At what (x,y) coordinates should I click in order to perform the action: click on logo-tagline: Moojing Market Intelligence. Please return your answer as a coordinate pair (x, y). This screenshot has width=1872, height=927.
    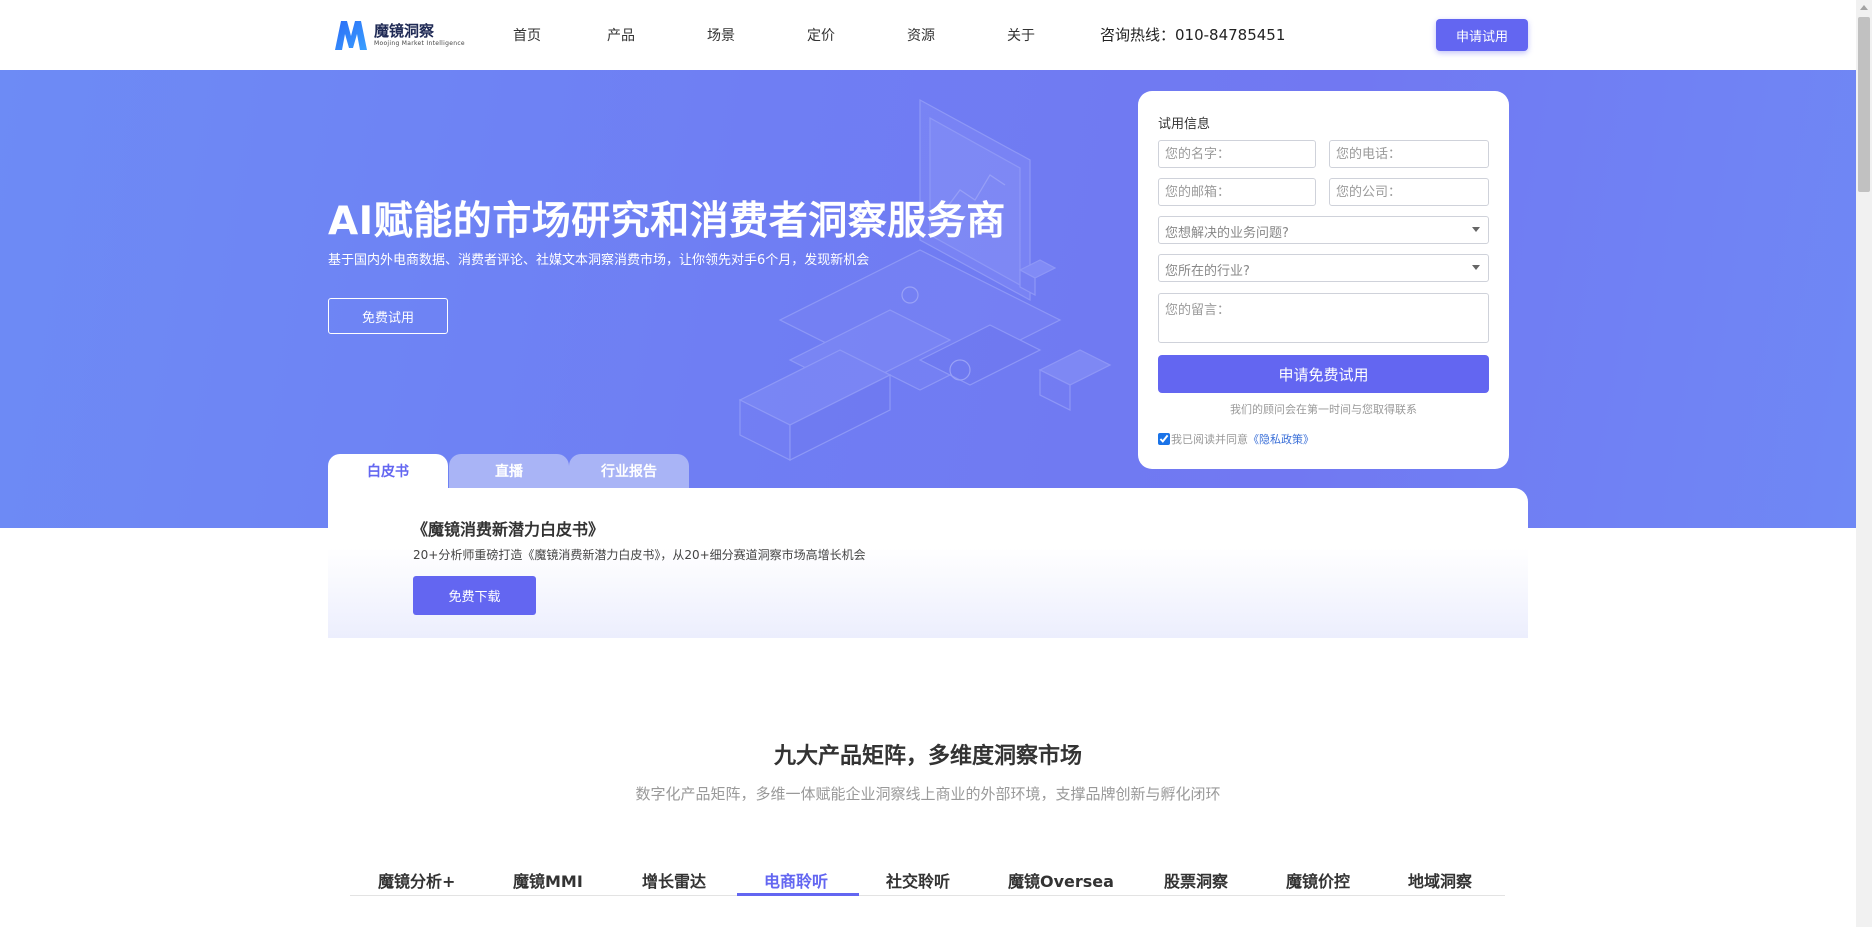
    Looking at the image, I should click on (419, 43).